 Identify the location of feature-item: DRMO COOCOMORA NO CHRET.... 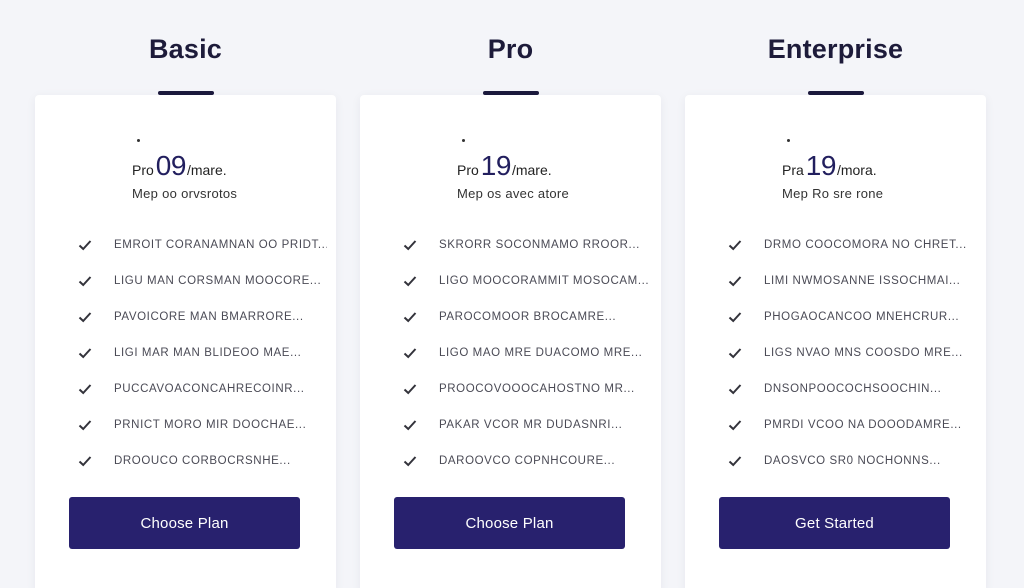
(852, 245).